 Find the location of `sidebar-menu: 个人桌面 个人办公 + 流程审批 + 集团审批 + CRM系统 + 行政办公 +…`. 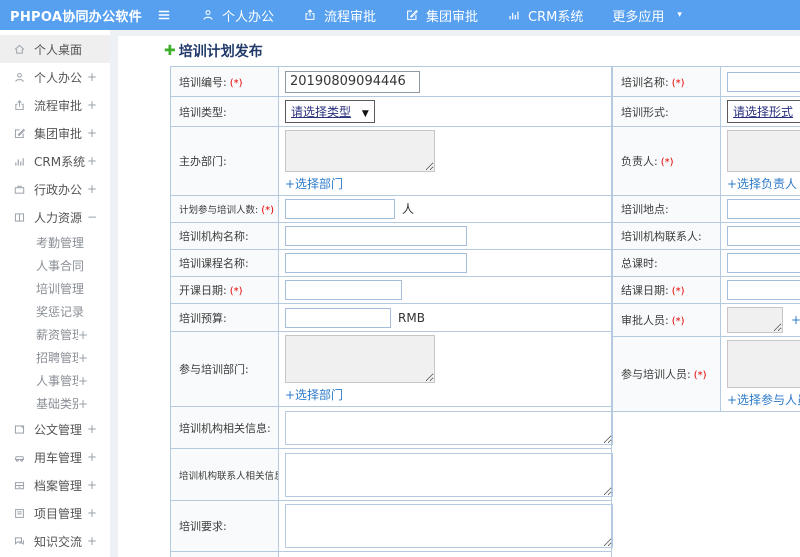

sidebar-menu: 个人桌面 个人办公 + 流程审批 + 集团审批 + CRM系统 + 行政办公 +… is located at coordinates (55, 293).